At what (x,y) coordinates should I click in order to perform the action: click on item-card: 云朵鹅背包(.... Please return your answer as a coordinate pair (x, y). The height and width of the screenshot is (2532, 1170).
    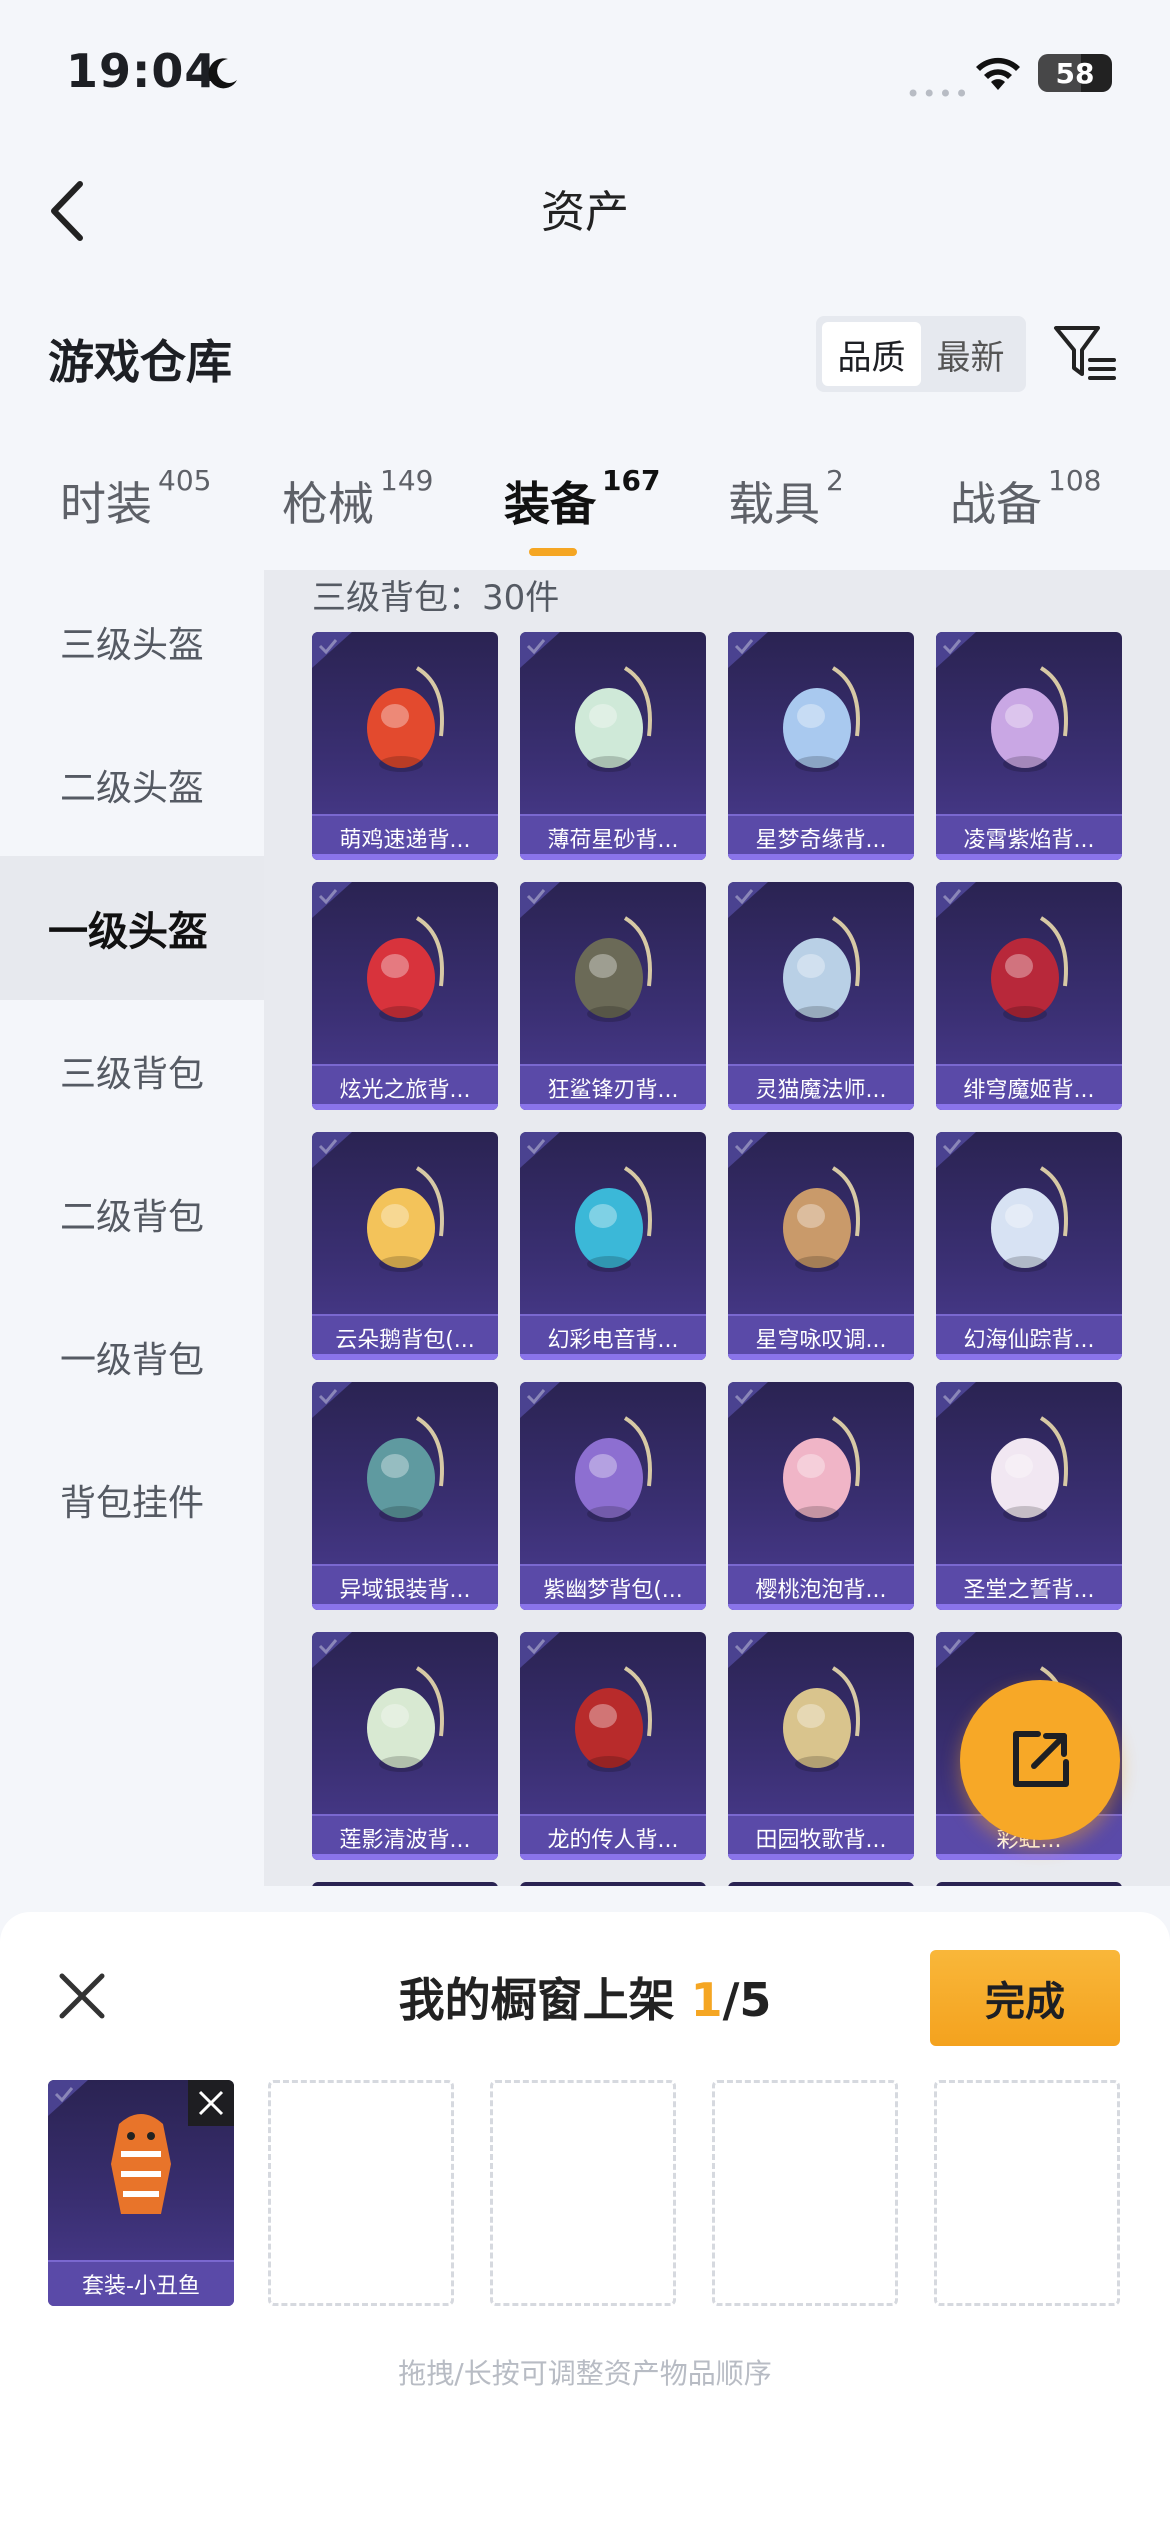
    Looking at the image, I should click on (405, 1246).